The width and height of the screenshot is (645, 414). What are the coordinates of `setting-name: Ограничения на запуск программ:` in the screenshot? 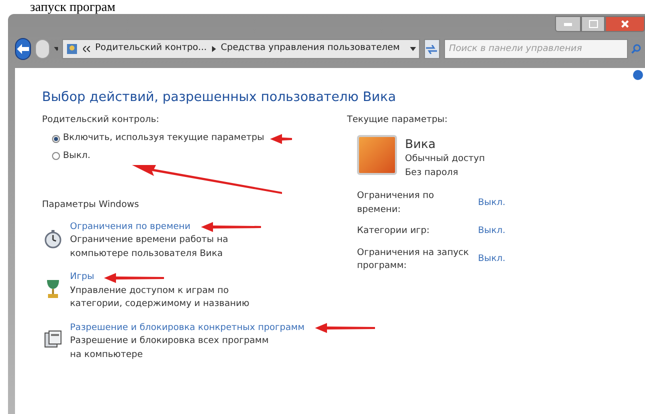 It's located at (413, 259).